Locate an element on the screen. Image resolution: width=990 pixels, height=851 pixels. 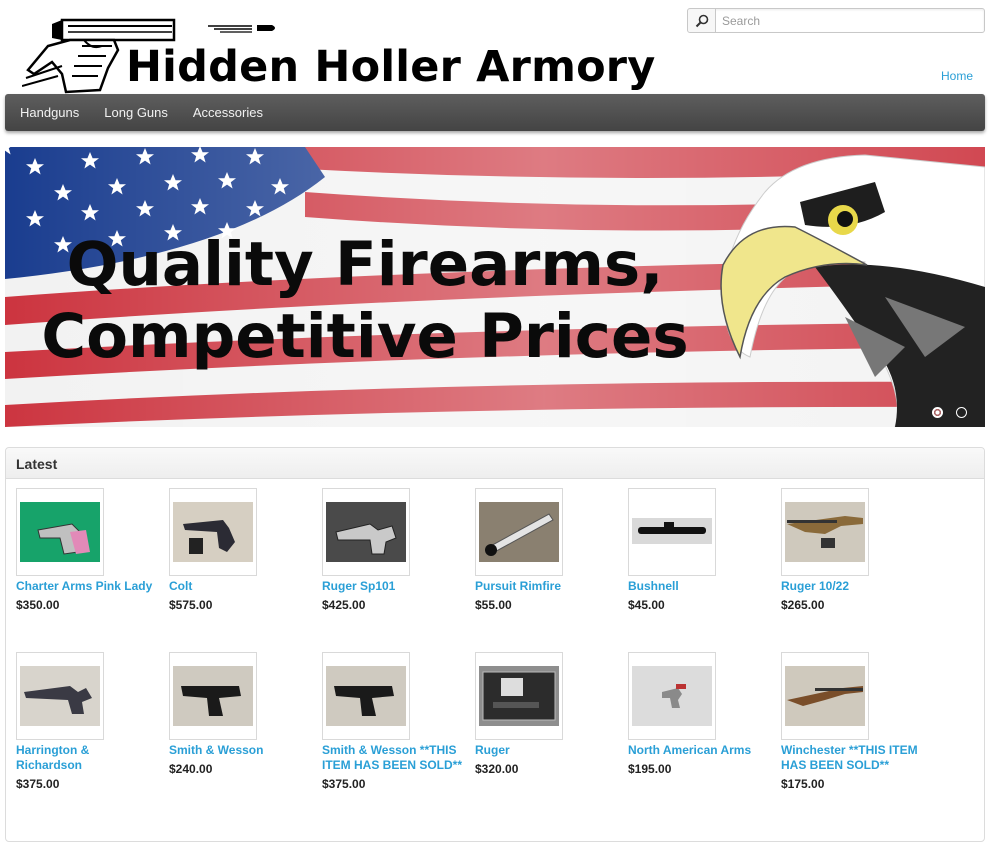
product-card: Bushnell $45.00 is located at coordinates (698, 550).